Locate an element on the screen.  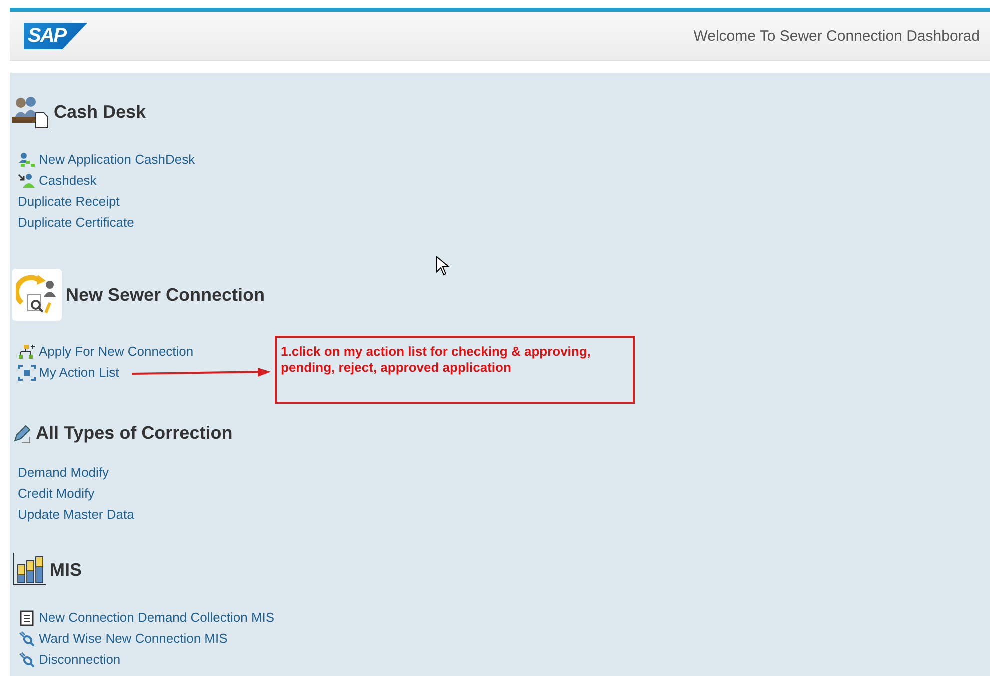
menu-link: Update Master Data is located at coordinates (73, 514).